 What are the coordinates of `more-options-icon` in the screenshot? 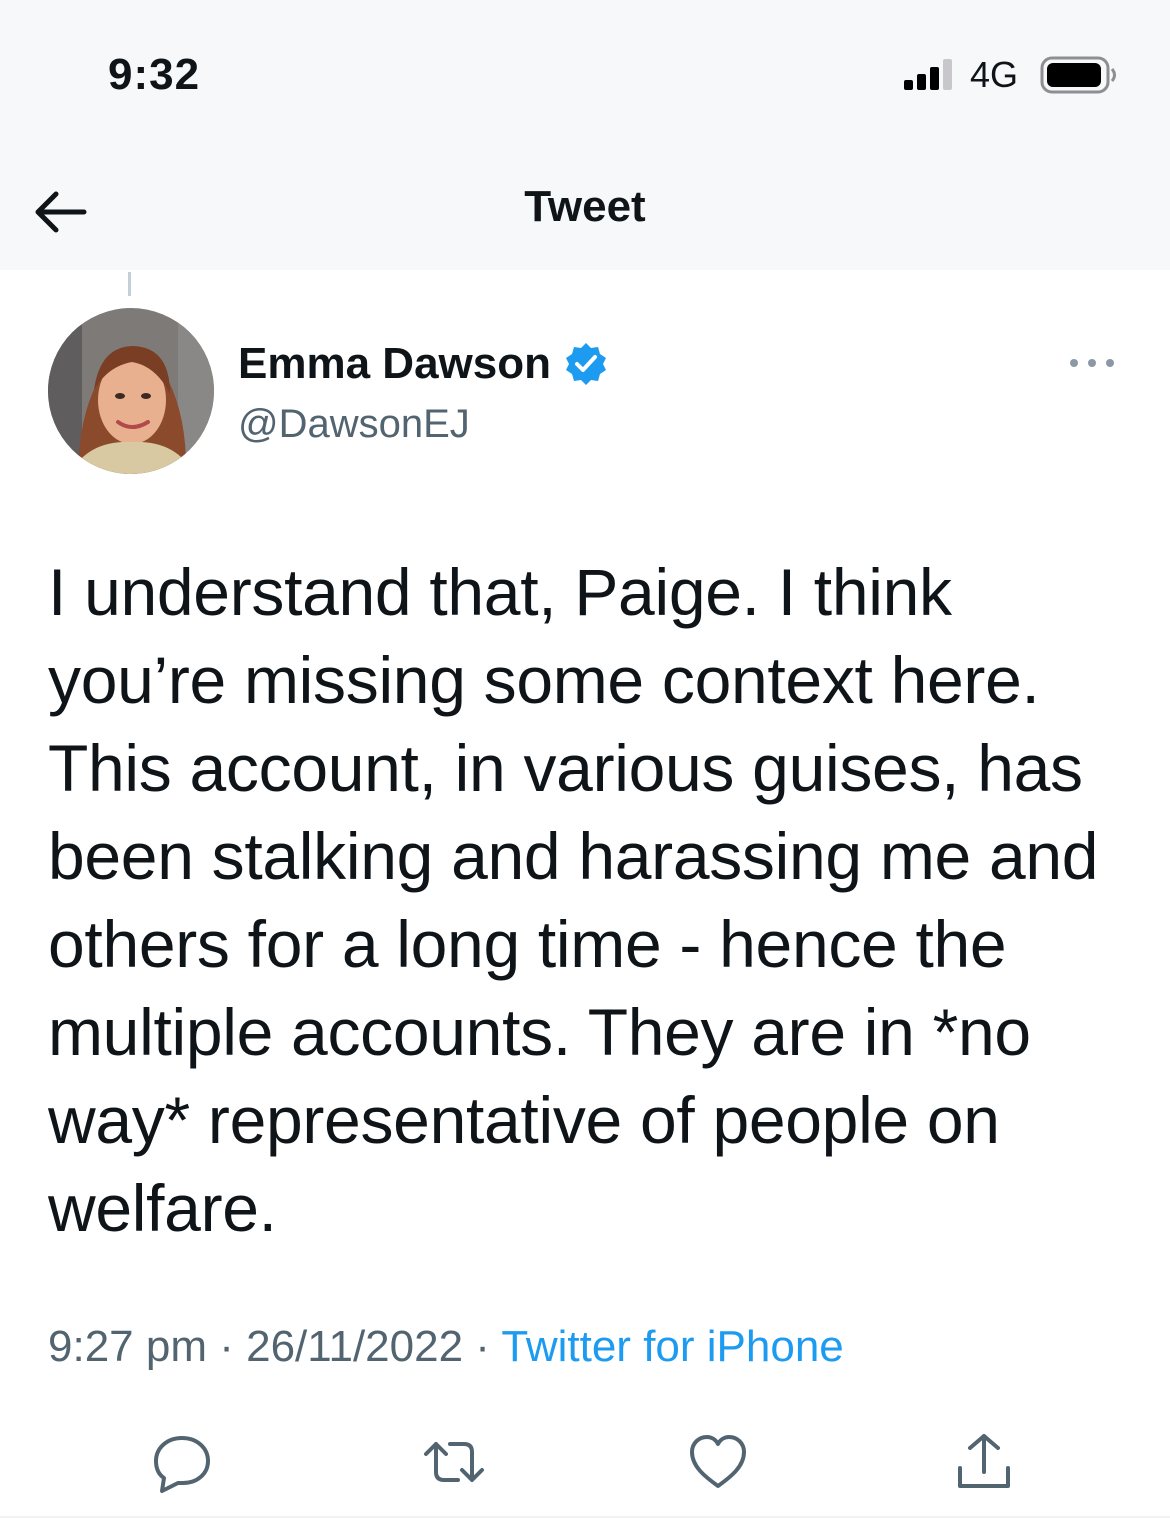 It's located at (1092, 363).